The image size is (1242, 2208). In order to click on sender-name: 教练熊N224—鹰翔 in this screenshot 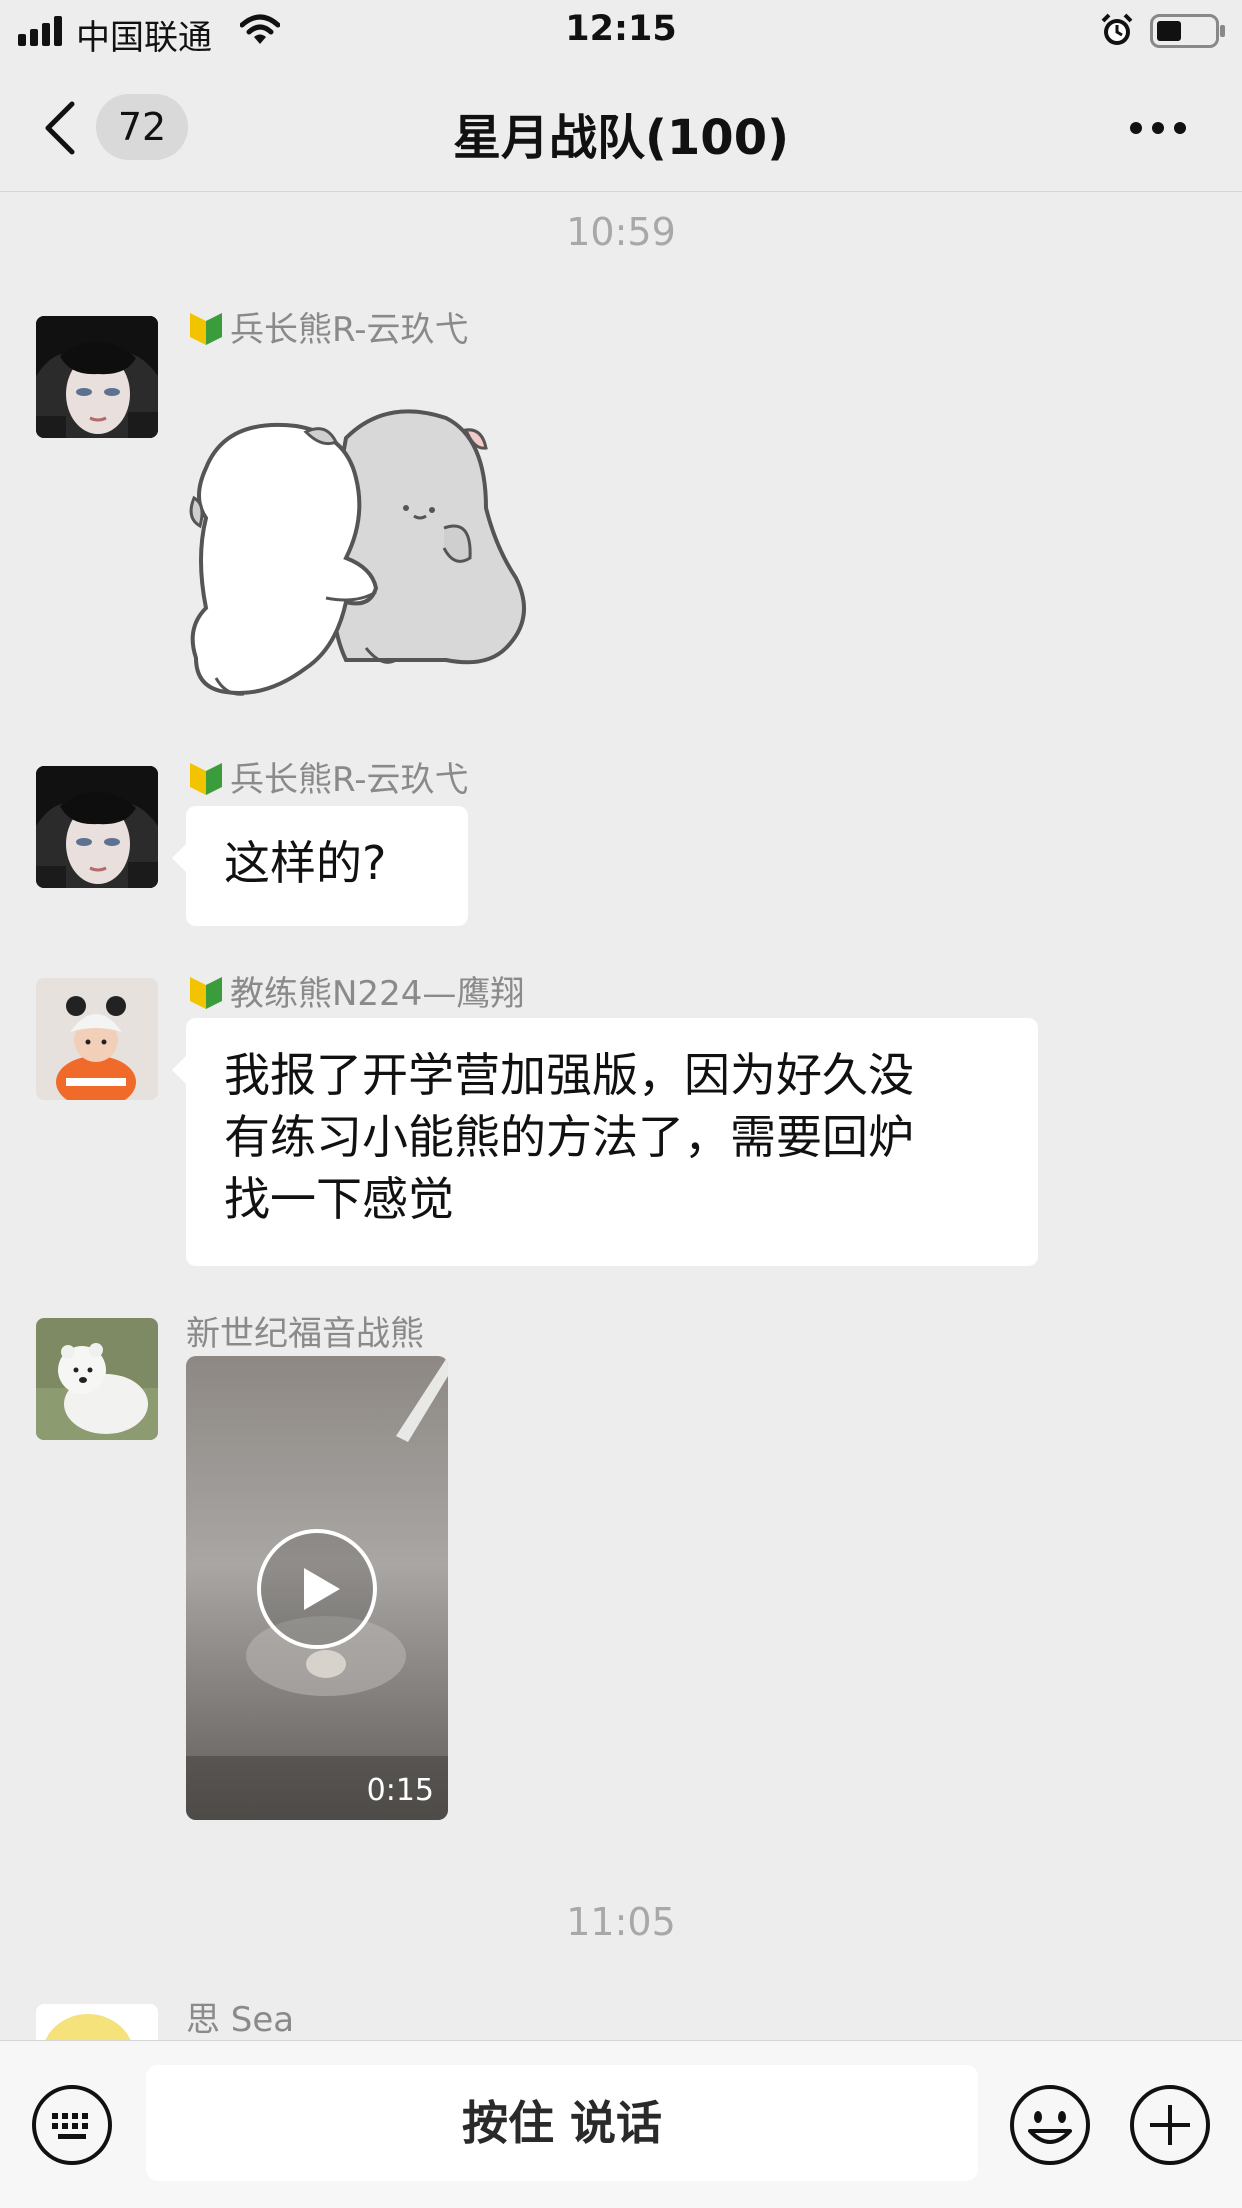, I will do `click(356, 990)`.